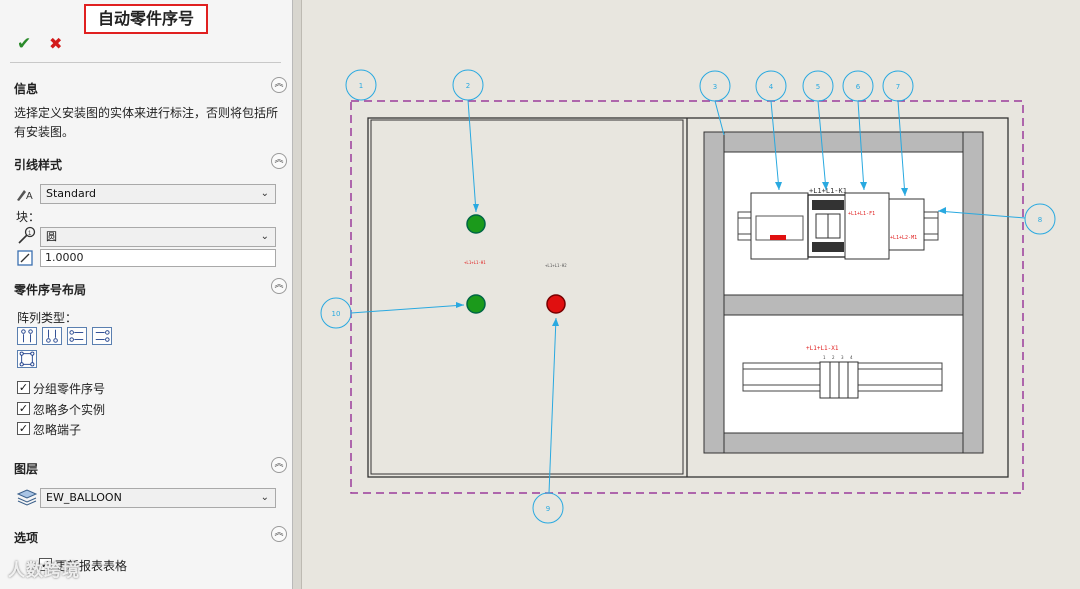 The image size is (1080, 589). What do you see at coordinates (828, 191) in the screenshot?
I see `contactor-tag: +L1+L1-K1` at bounding box center [828, 191].